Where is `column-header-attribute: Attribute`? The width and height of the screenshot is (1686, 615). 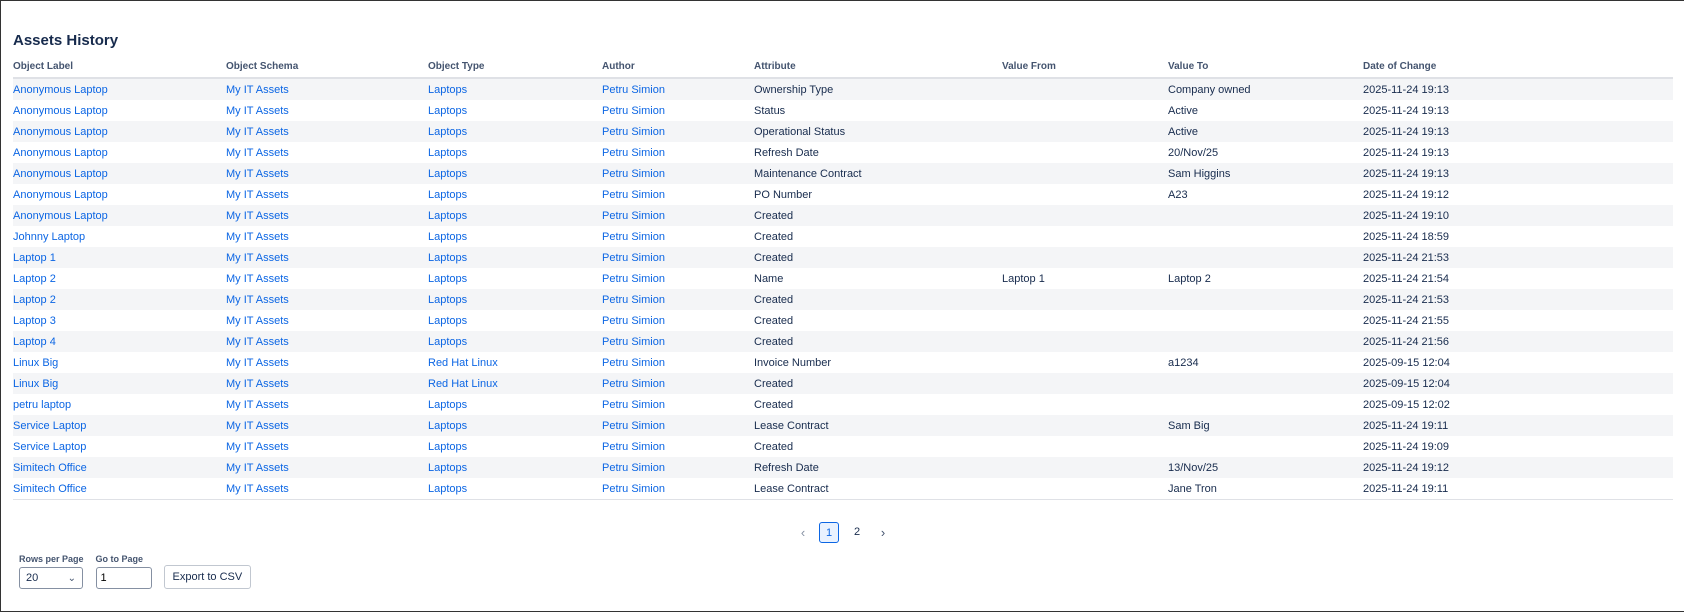
column-header-attribute: Attribute is located at coordinates (878, 67).